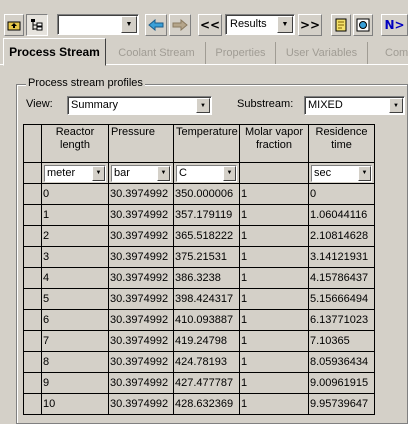 This screenshot has width=408, height=424. What do you see at coordinates (75, 320) in the screenshot?
I see `table-cell: 6` at bounding box center [75, 320].